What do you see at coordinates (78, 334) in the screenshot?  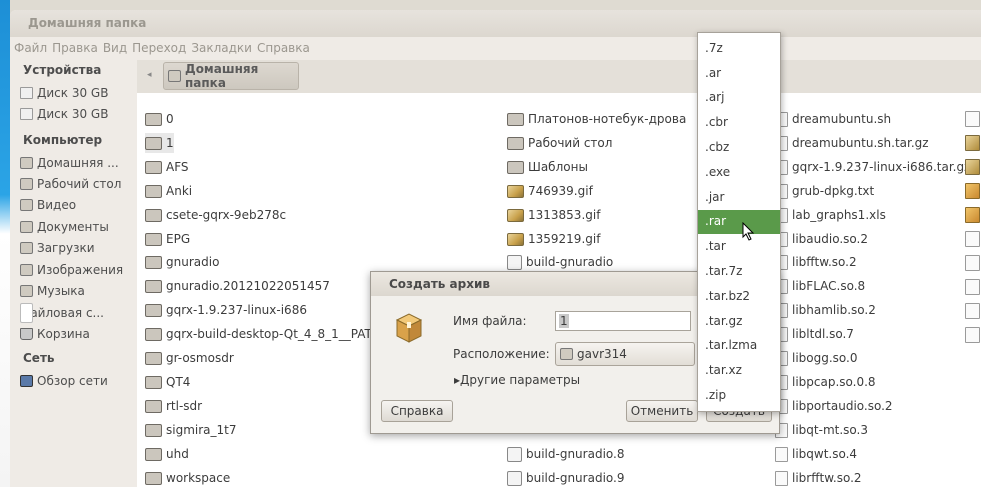 I see `sidebar-item-trash: Корзина` at bounding box center [78, 334].